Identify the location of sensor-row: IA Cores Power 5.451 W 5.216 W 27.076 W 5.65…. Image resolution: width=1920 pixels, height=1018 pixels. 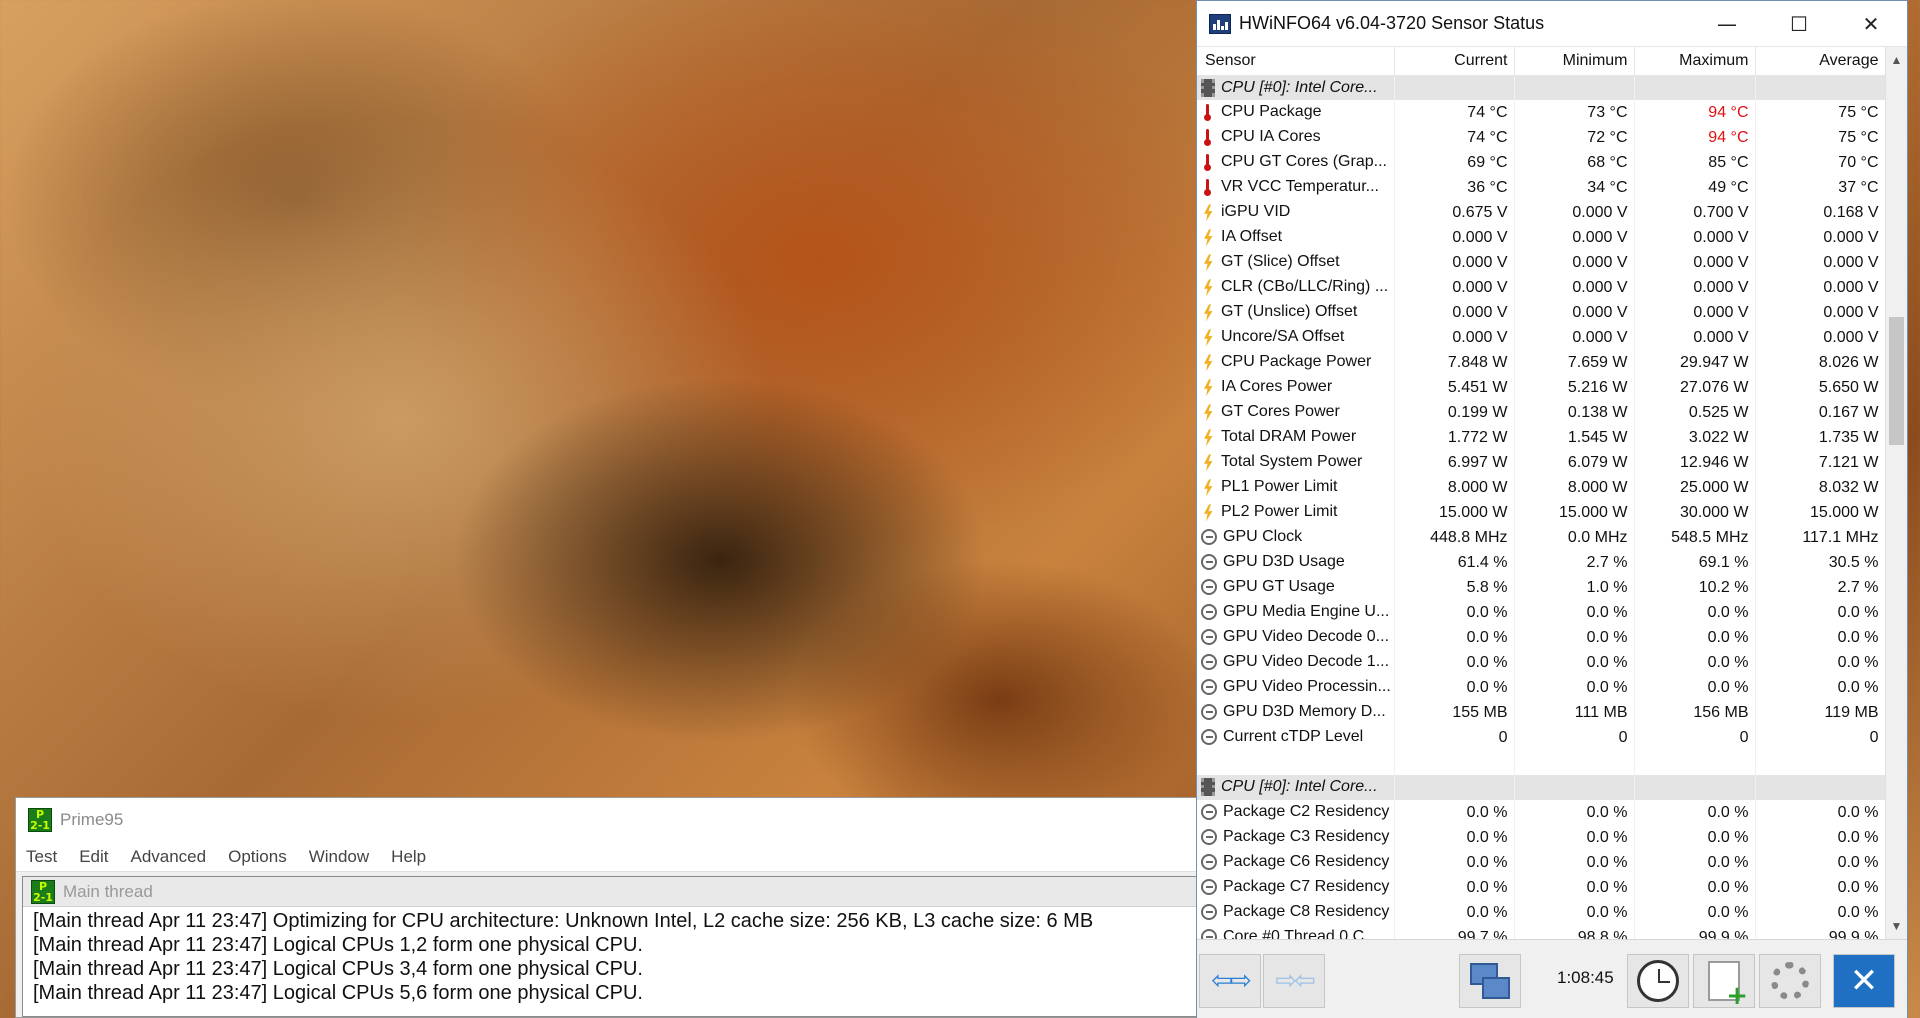
(1541, 387).